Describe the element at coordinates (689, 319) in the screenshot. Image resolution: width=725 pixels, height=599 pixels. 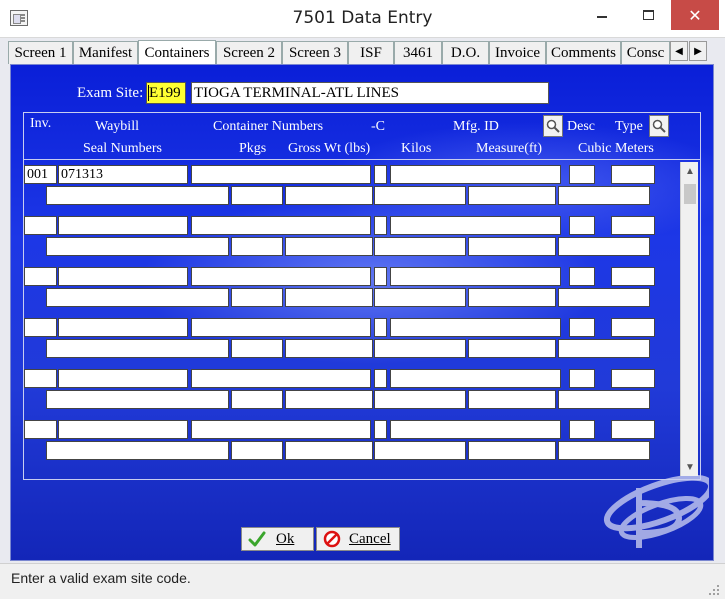
I see `grid-vertical-scrollbar: ▲ ▼` at that location.